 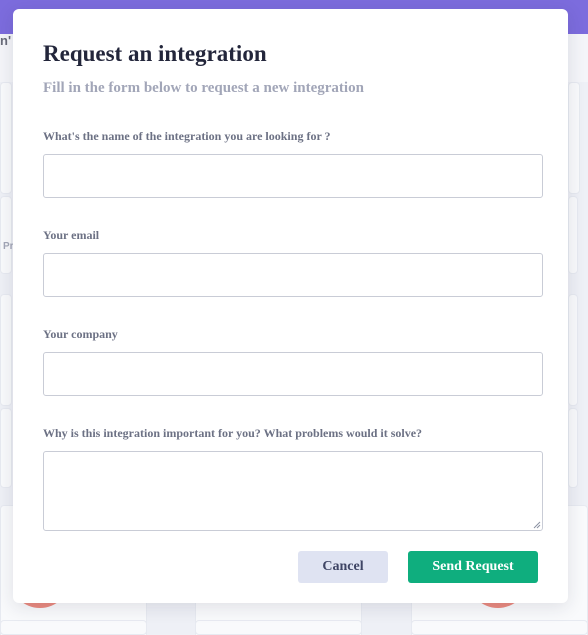 What do you see at coordinates (80, 334) in the screenshot?
I see `company-label: Your company` at bounding box center [80, 334].